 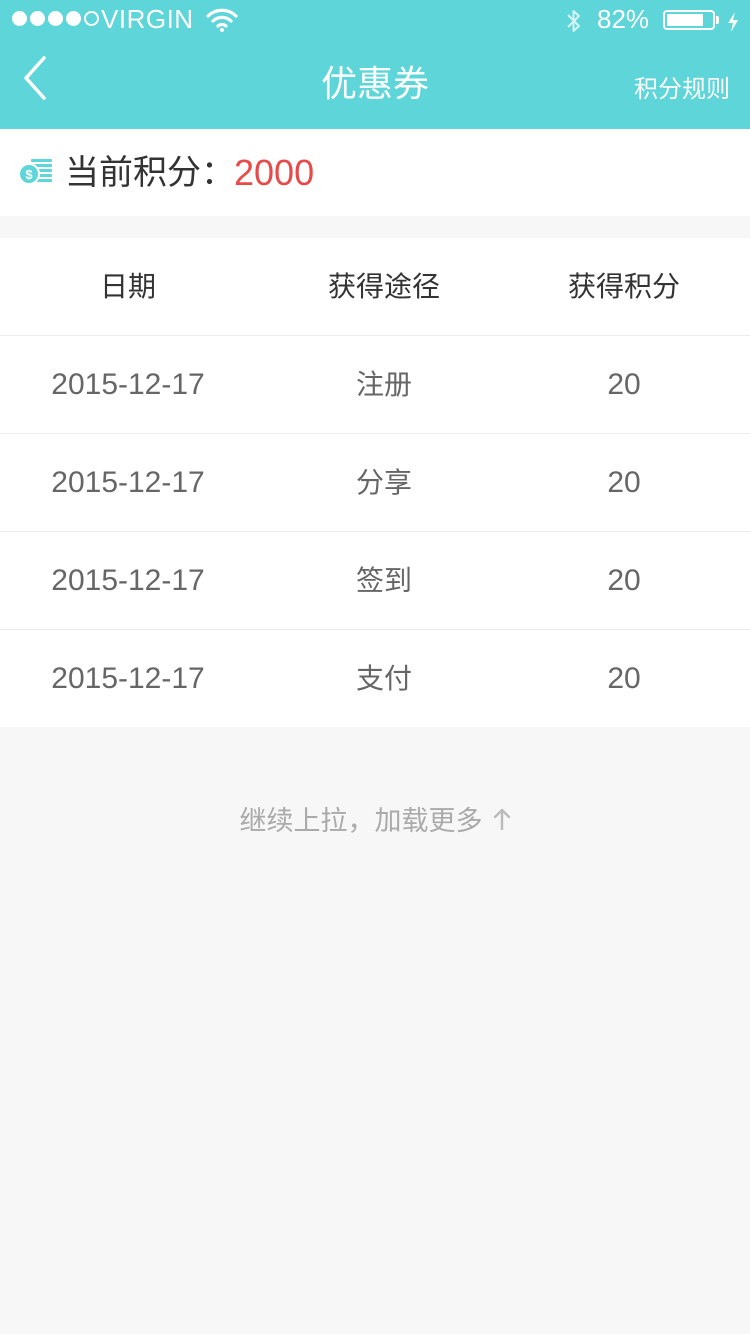 I want to click on table-row: 2015-12-17 支付 20, so click(x=375, y=678).